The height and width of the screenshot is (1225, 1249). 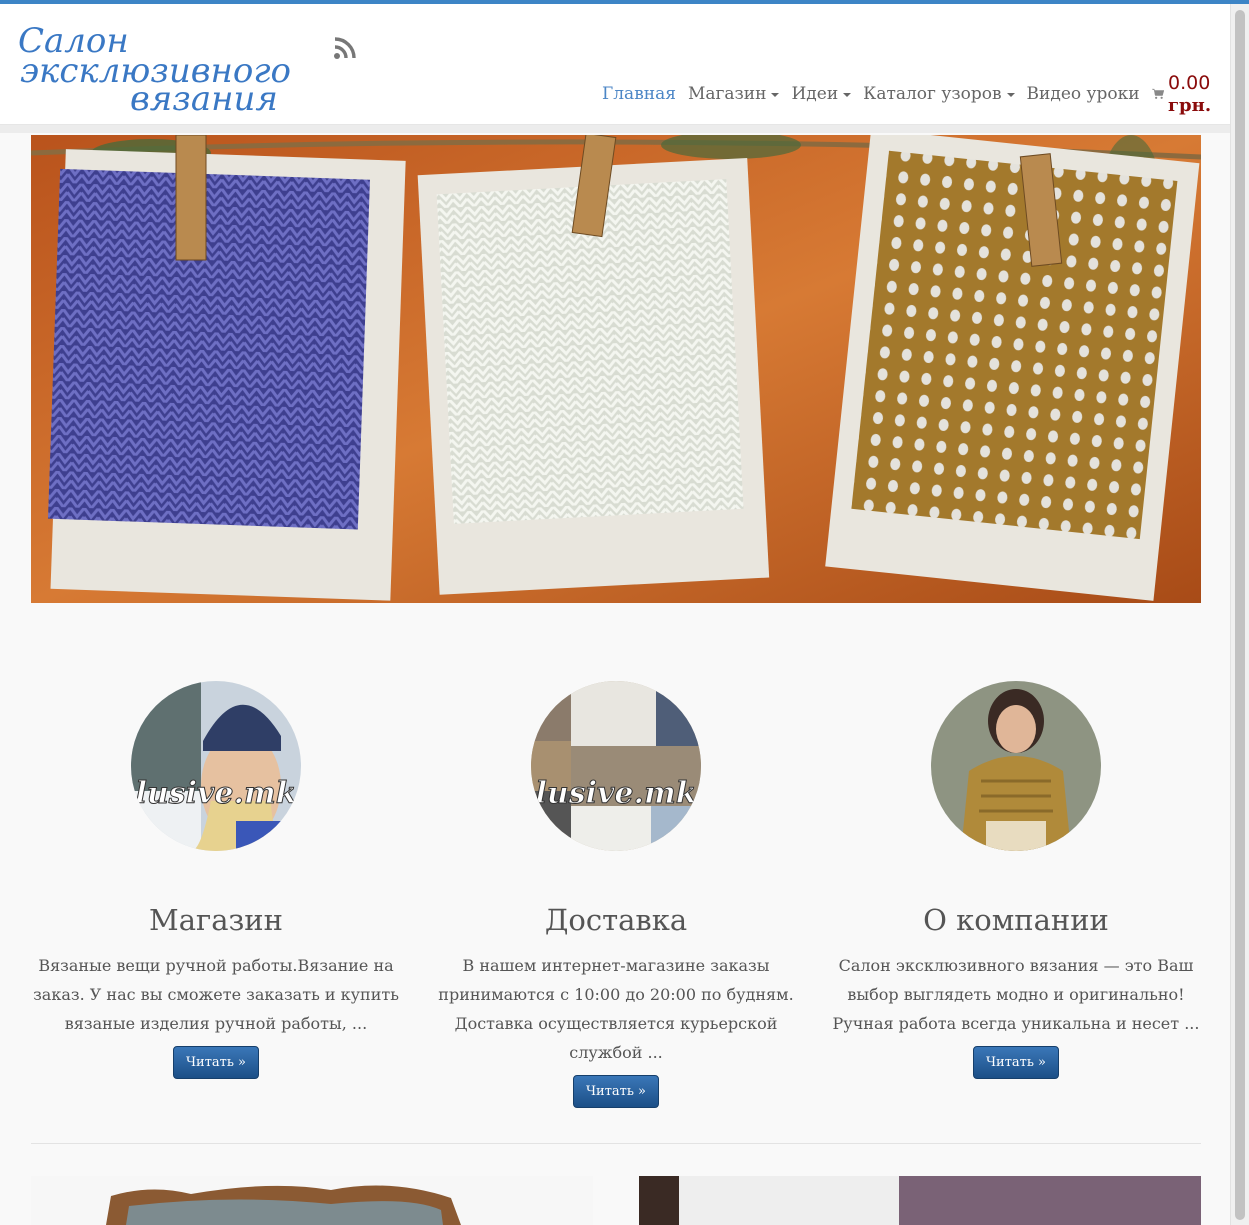 I want to click on site-logo: Салон эксклюзивного вязания, so click(x=152, y=66).